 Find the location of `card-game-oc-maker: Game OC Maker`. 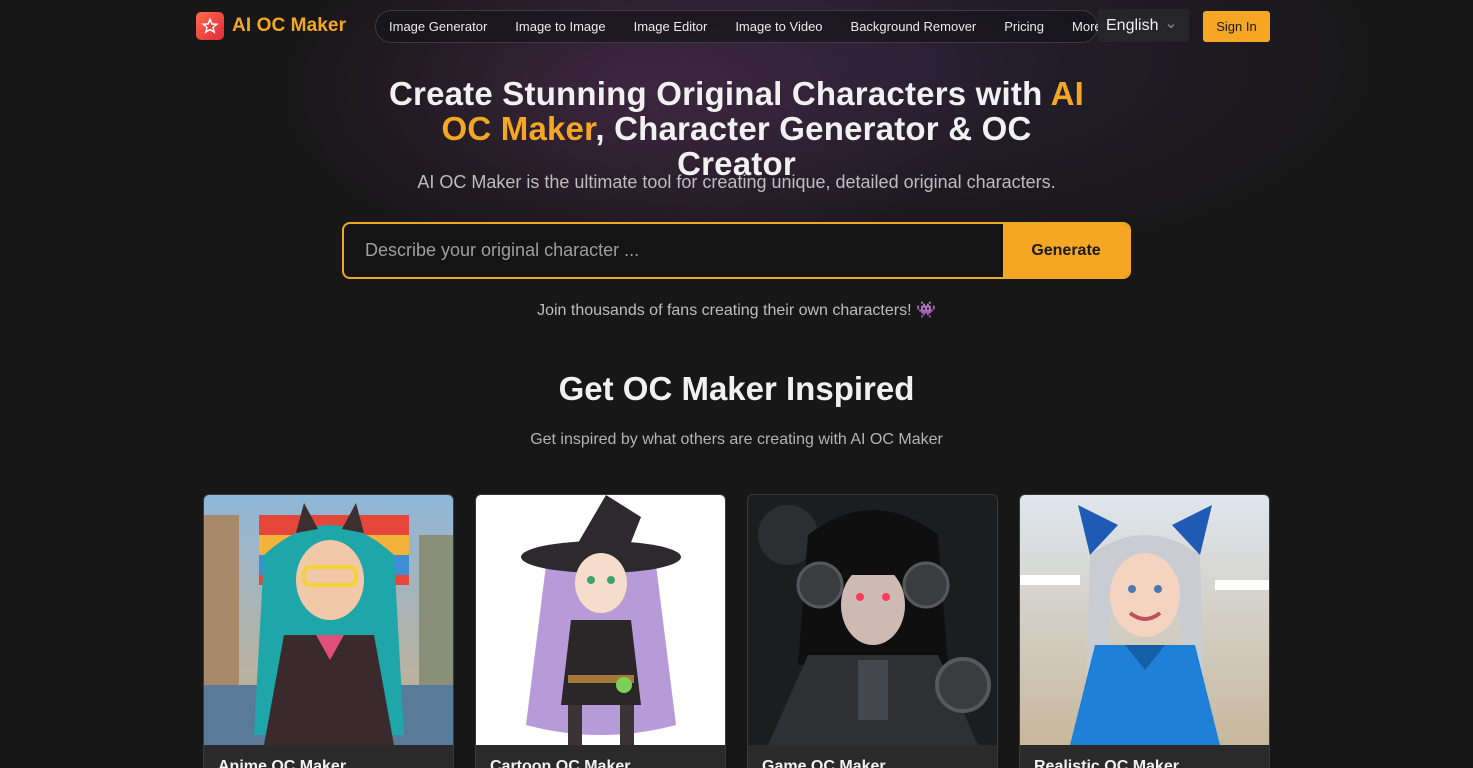

card-game-oc-maker: Game OC Maker is located at coordinates (872, 631).